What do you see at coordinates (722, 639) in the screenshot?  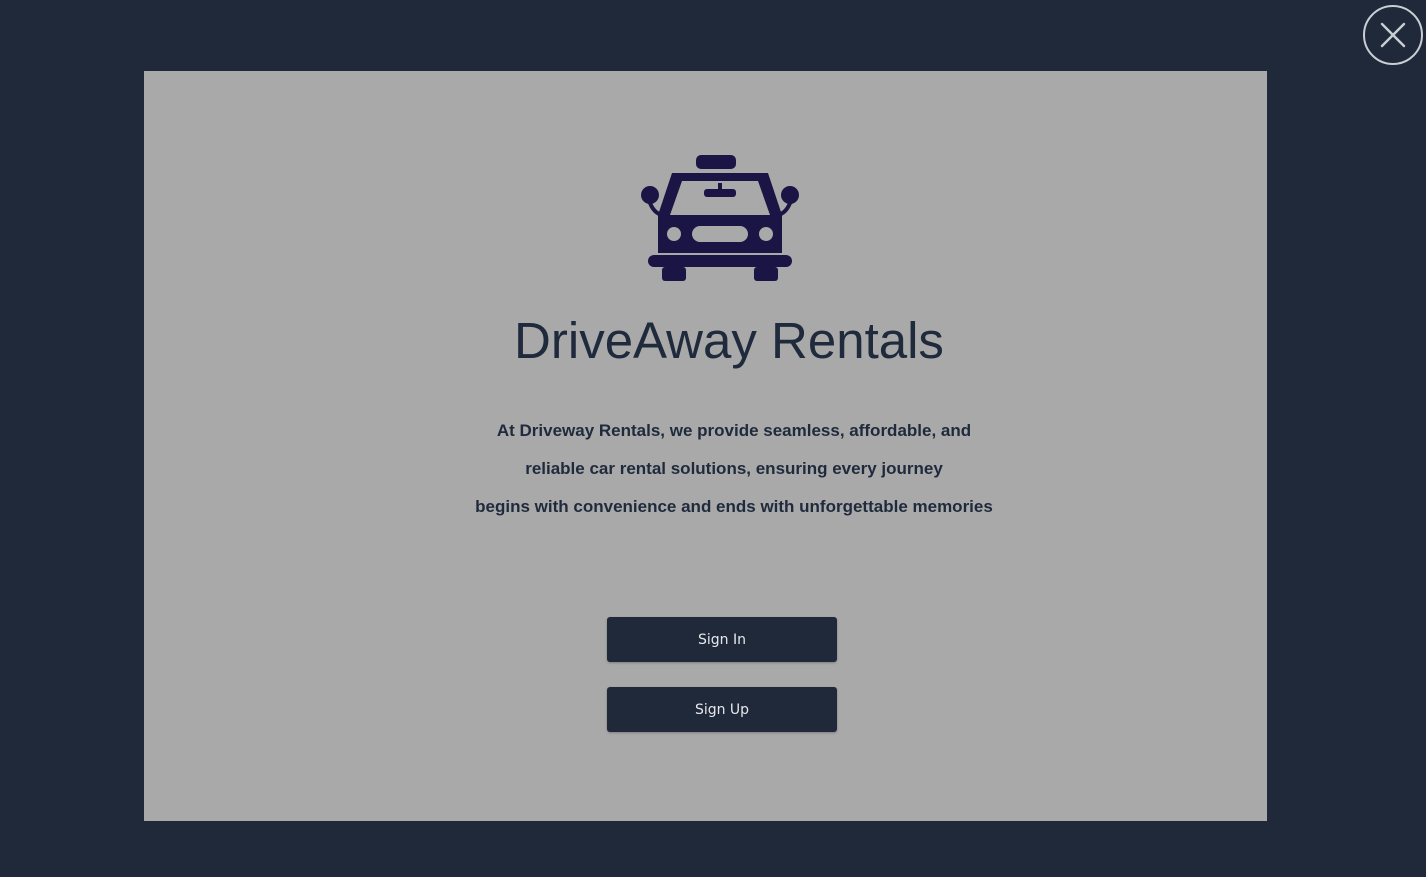 I see `sign-in-button: Sign In` at bounding box center [722, 639].